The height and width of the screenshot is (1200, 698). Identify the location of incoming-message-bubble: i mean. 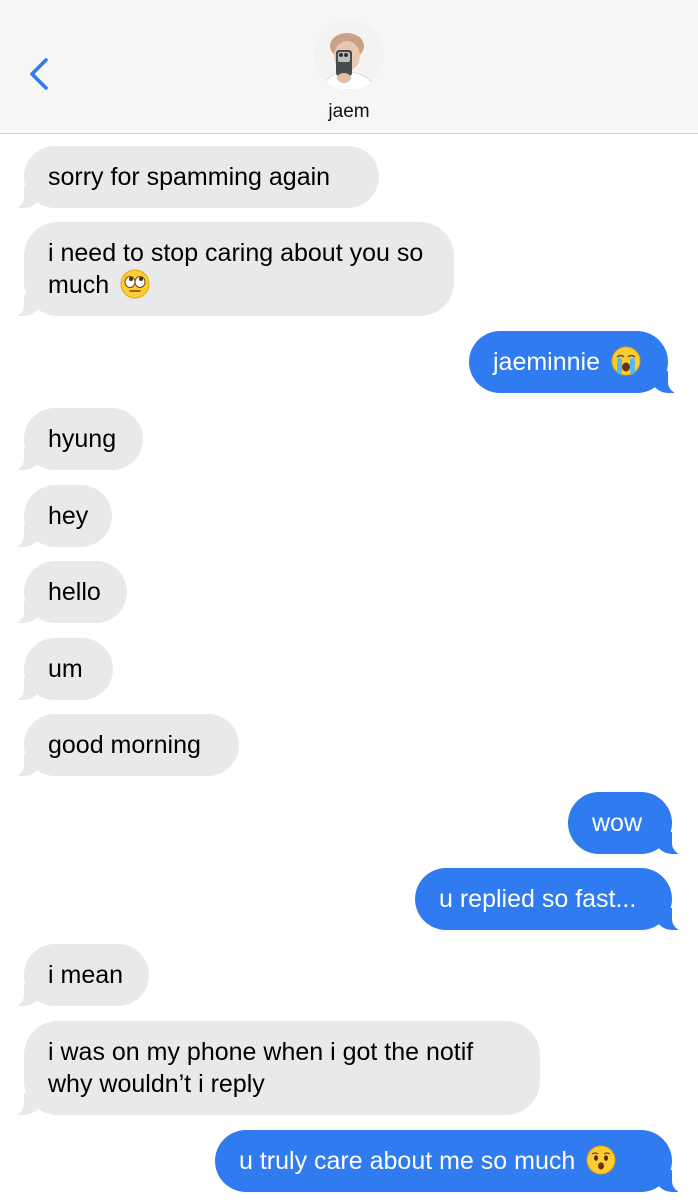
(80, 975).